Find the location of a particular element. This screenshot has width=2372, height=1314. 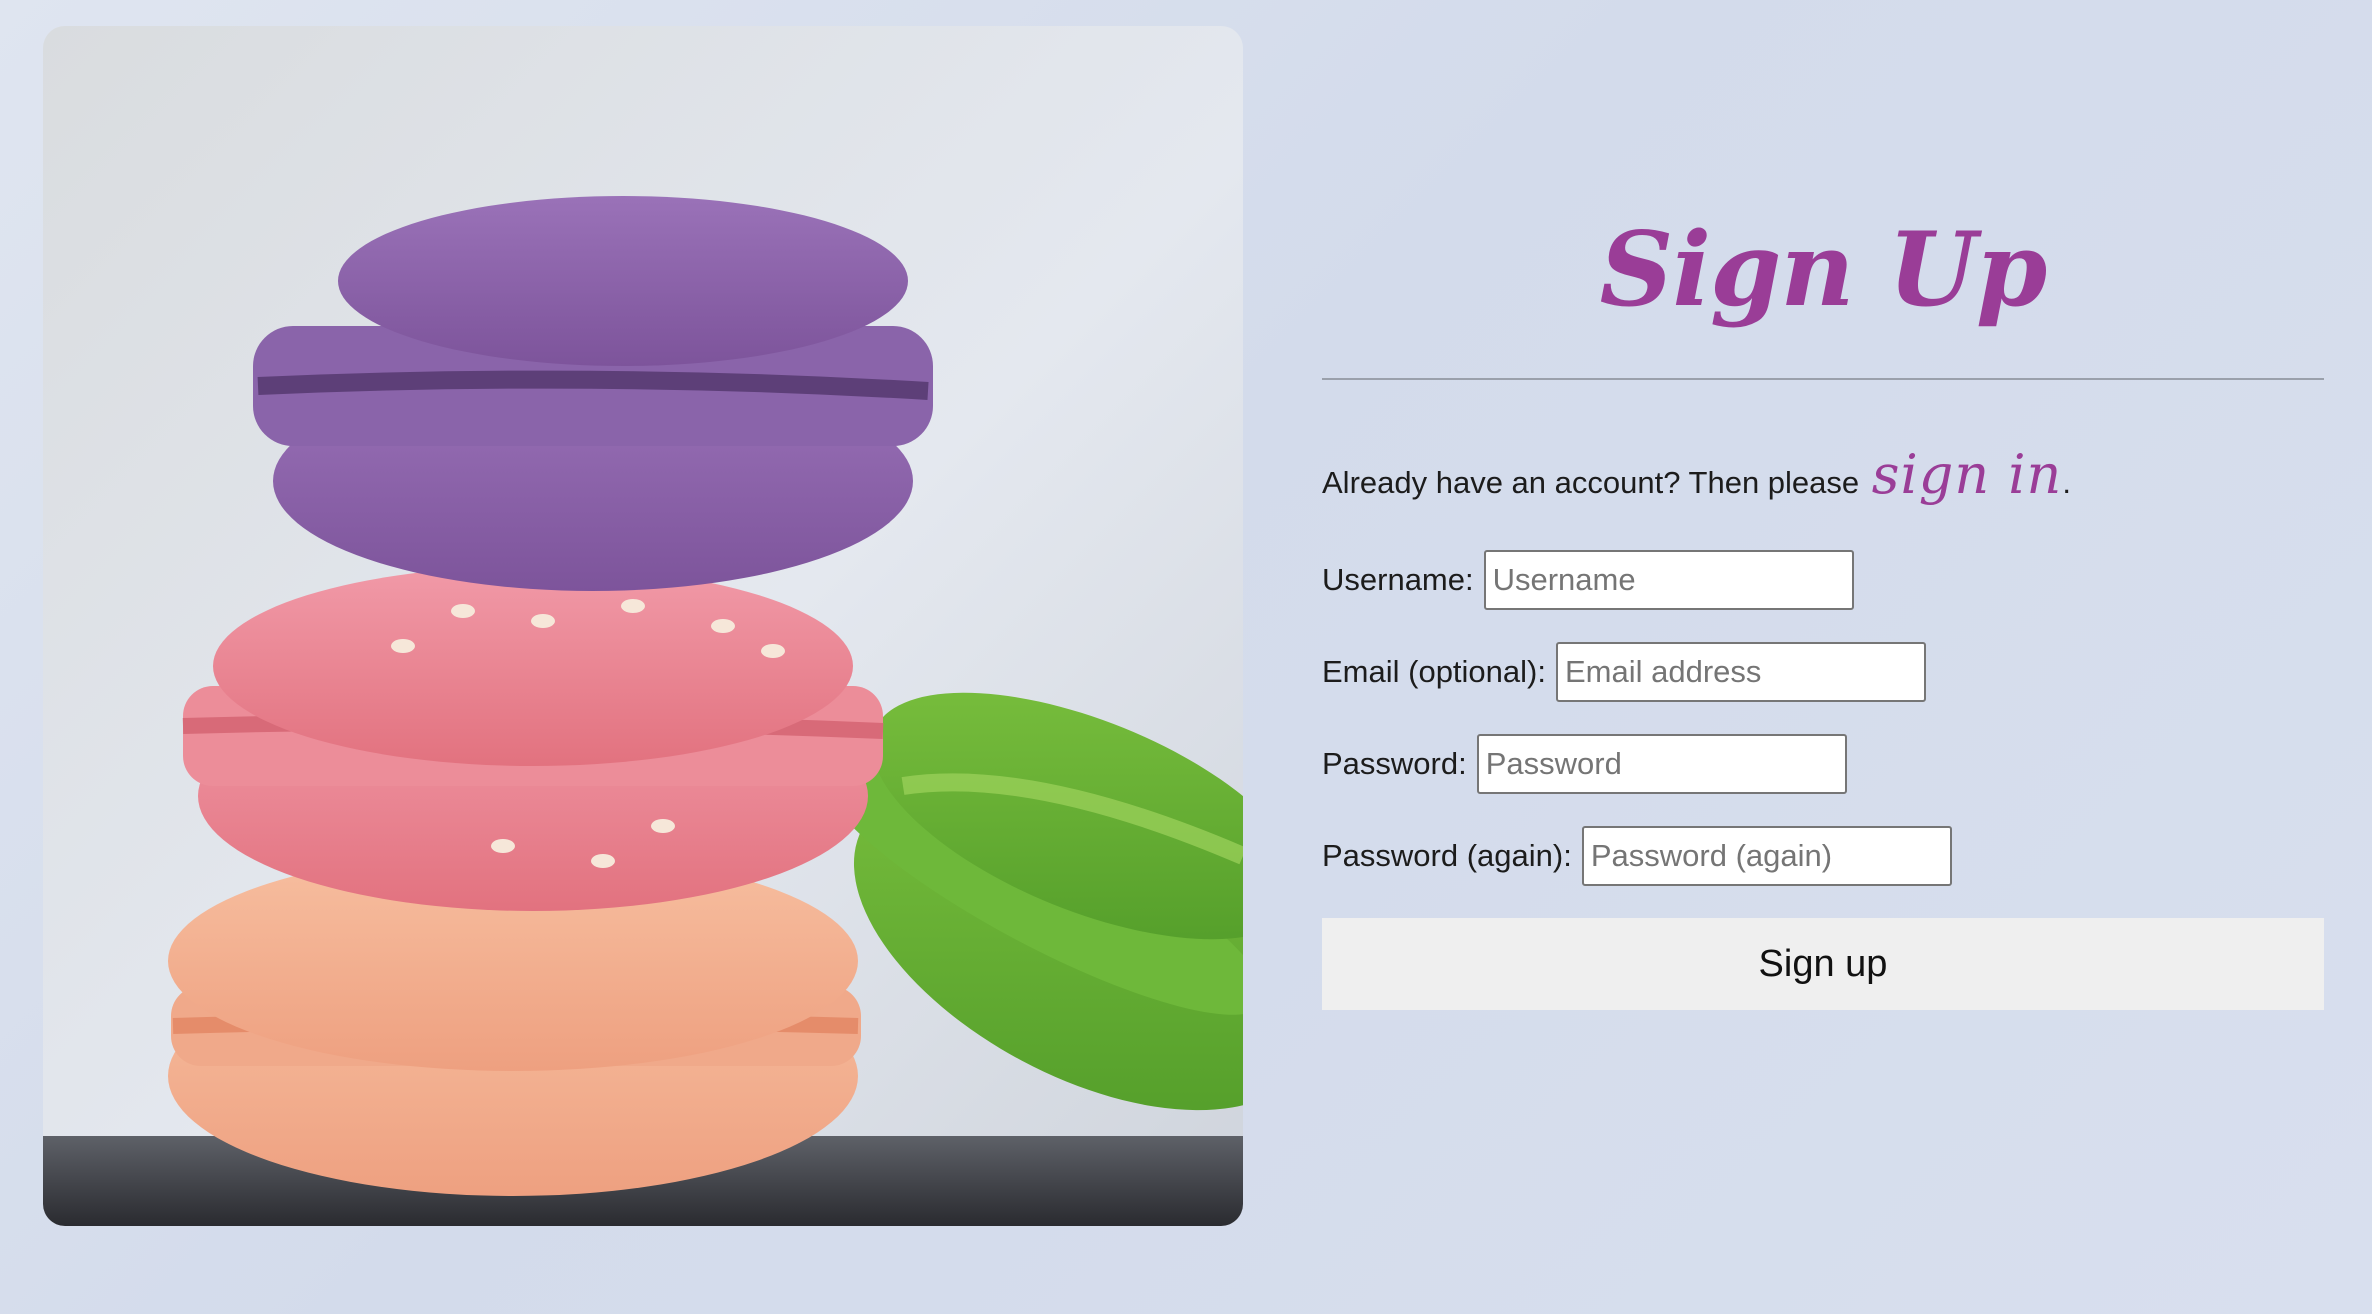

signin-link: sign in is located at coordinates (1967, 474).